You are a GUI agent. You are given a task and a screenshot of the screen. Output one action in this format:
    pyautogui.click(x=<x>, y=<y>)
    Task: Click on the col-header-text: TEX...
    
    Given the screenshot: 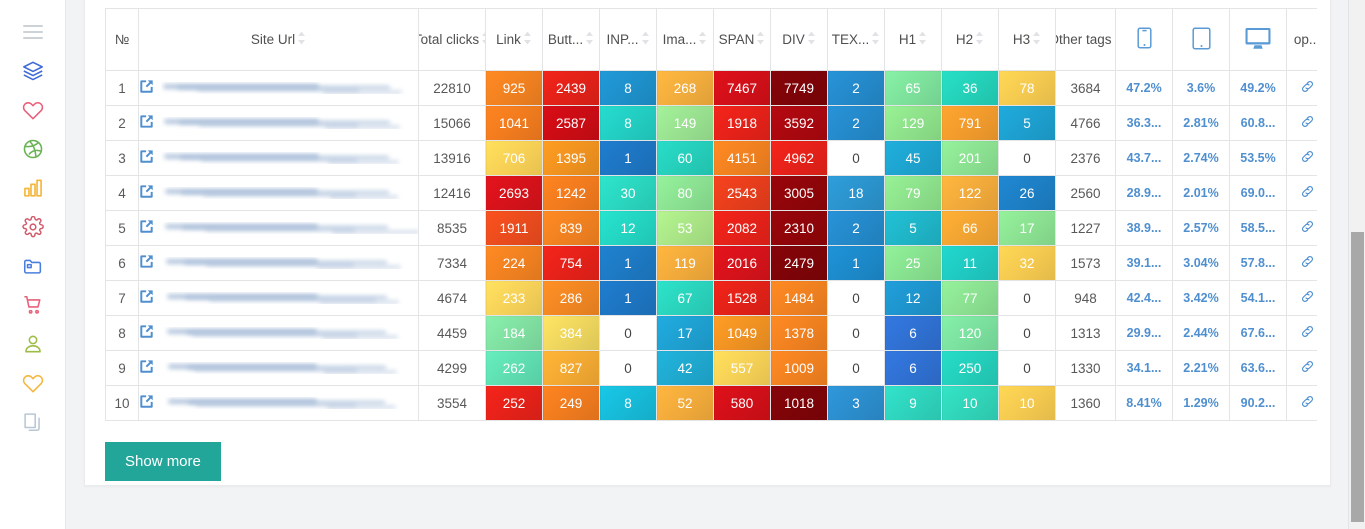 What is the action you would take?
    pyautogui.click(x=856, y=39)
    